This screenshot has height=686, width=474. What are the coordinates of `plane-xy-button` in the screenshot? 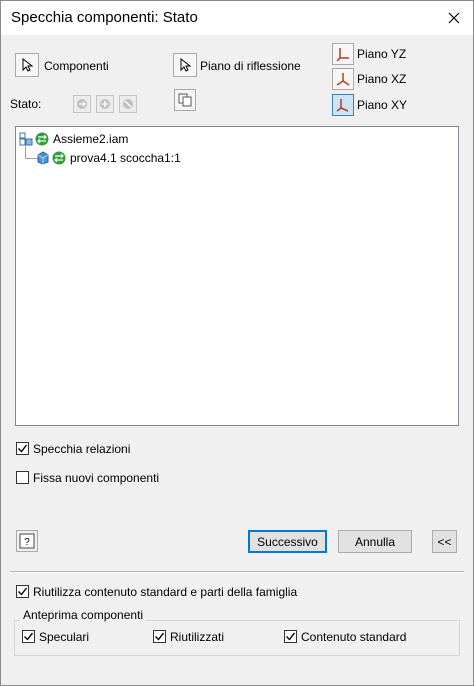 It's located at (343, 105).